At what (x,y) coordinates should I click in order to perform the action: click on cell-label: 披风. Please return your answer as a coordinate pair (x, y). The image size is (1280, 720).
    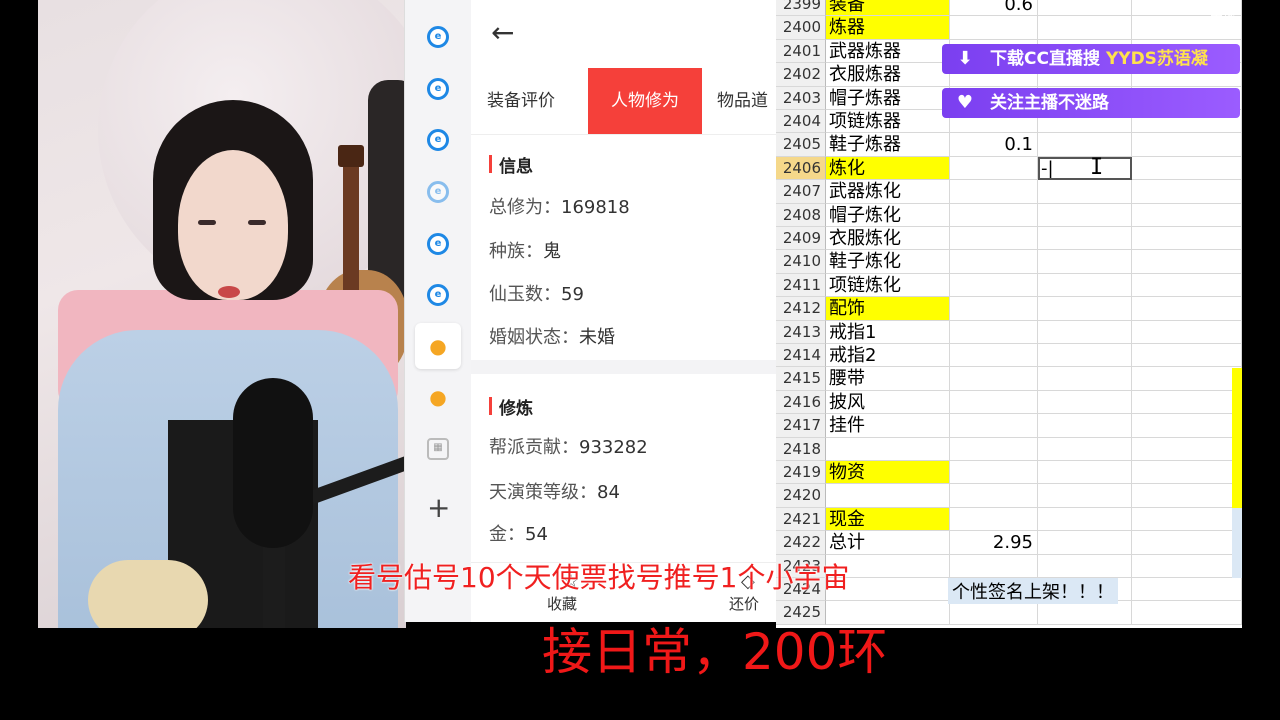
    Looking at the image, I should click on (888, 402).